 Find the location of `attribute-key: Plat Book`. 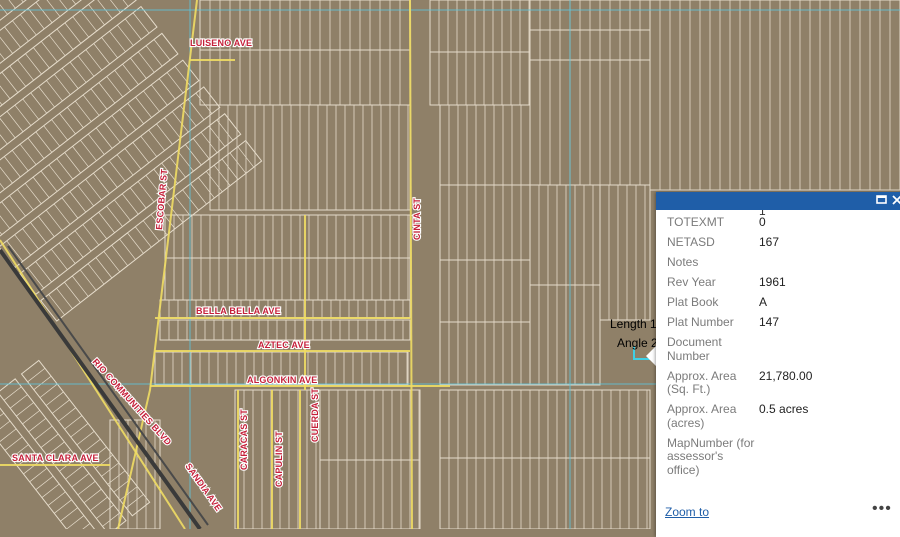

attribute-key: Plat Book is located at coordinates (693, 302).